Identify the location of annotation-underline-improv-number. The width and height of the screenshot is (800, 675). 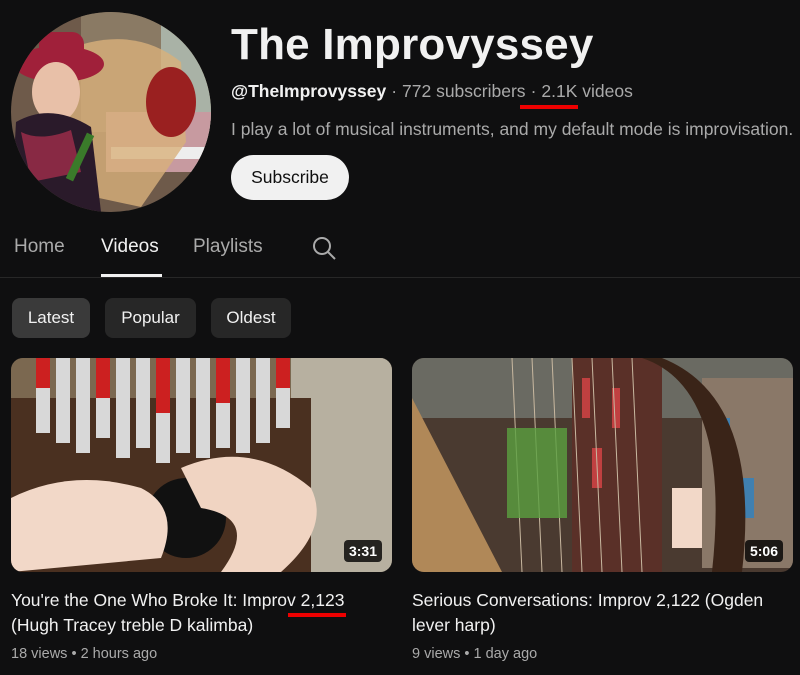
(317, 615).